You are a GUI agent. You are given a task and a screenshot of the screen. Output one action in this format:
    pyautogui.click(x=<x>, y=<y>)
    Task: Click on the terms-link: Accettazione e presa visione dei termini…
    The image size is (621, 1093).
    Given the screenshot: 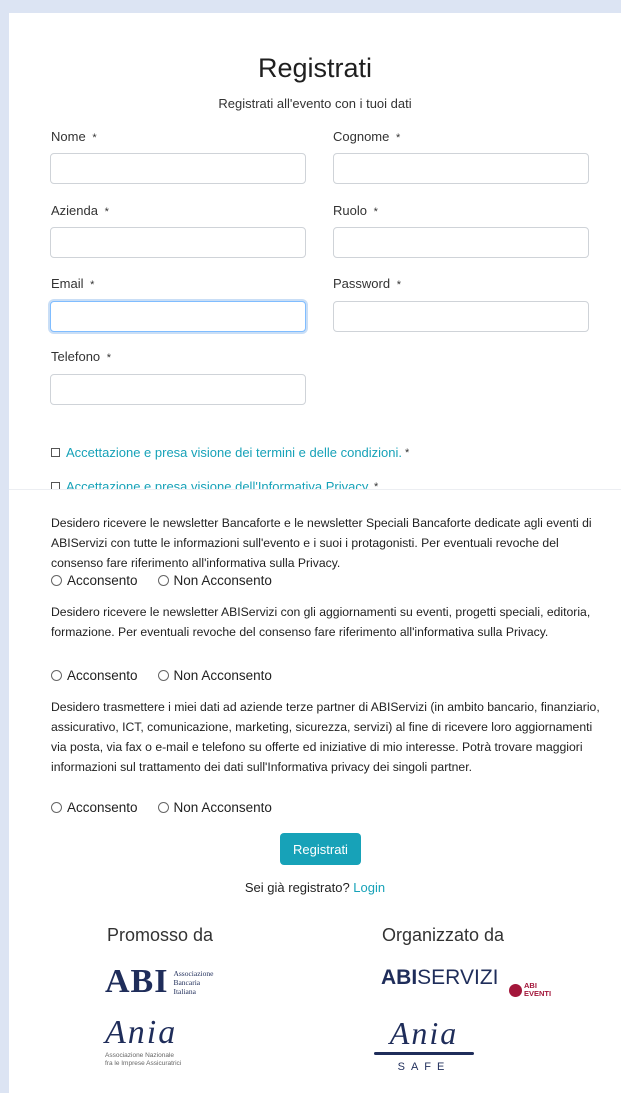 What is the action you would take?
    pyautogui.click(x=234, y=452)
    